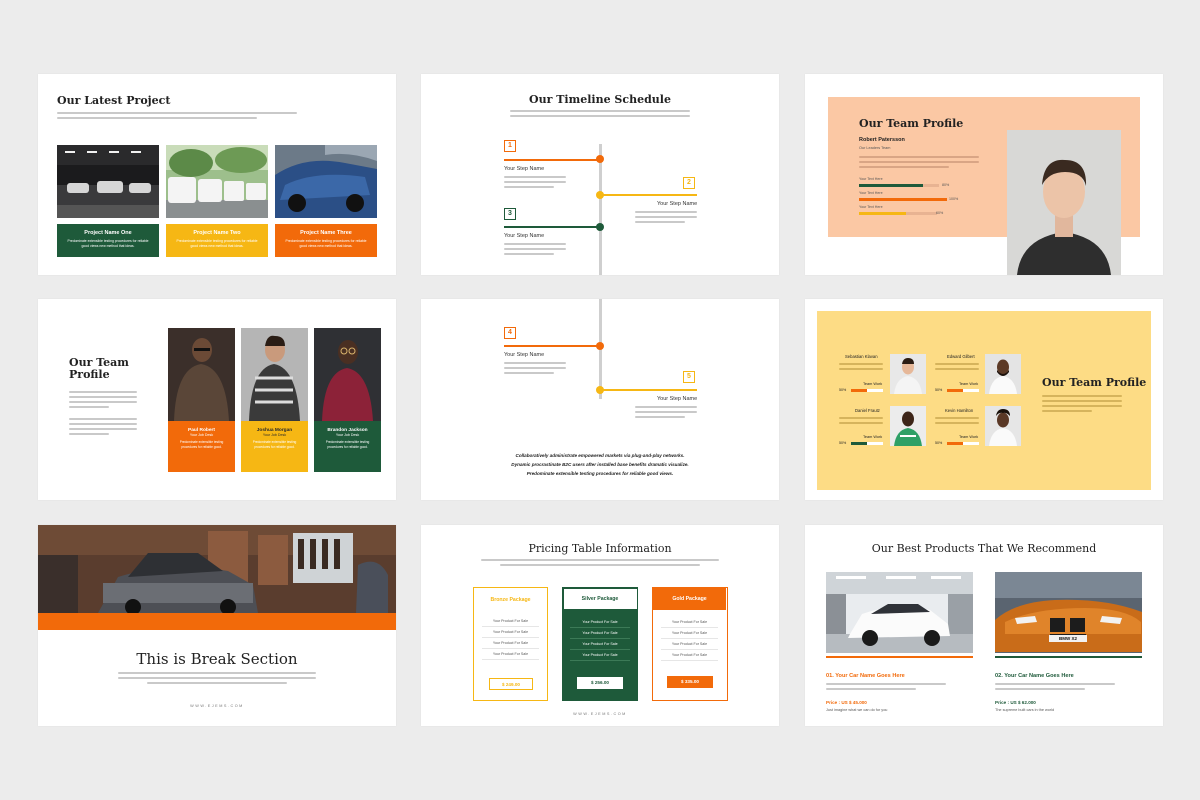  What do you see at coordinates (940, 213) in the screenshot?
I see `skill-pct: 60%` at bounding box center [940, 213].